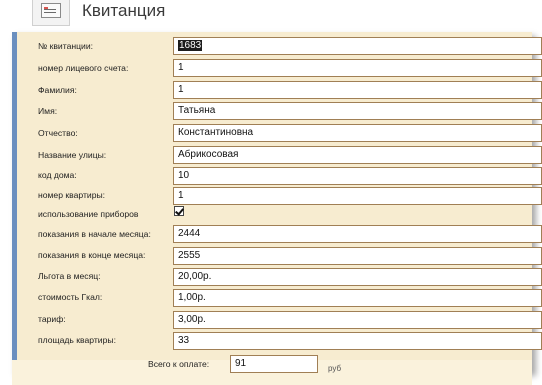 Image resolution: width=542 pixels, height=385 pixels. I want to click on receipt-number-field: 1683, so click(357, 46).